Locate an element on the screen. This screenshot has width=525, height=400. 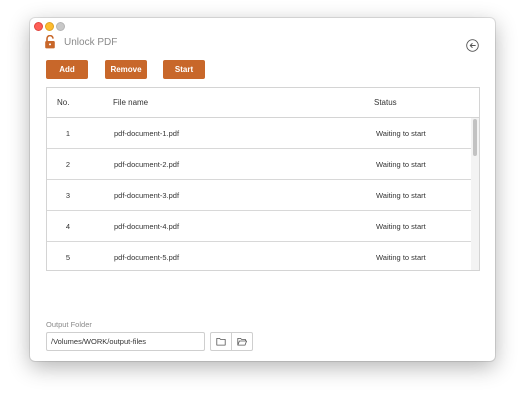
row-file-name: pdf-document-3.pdf is located at coordinates (147, 195).